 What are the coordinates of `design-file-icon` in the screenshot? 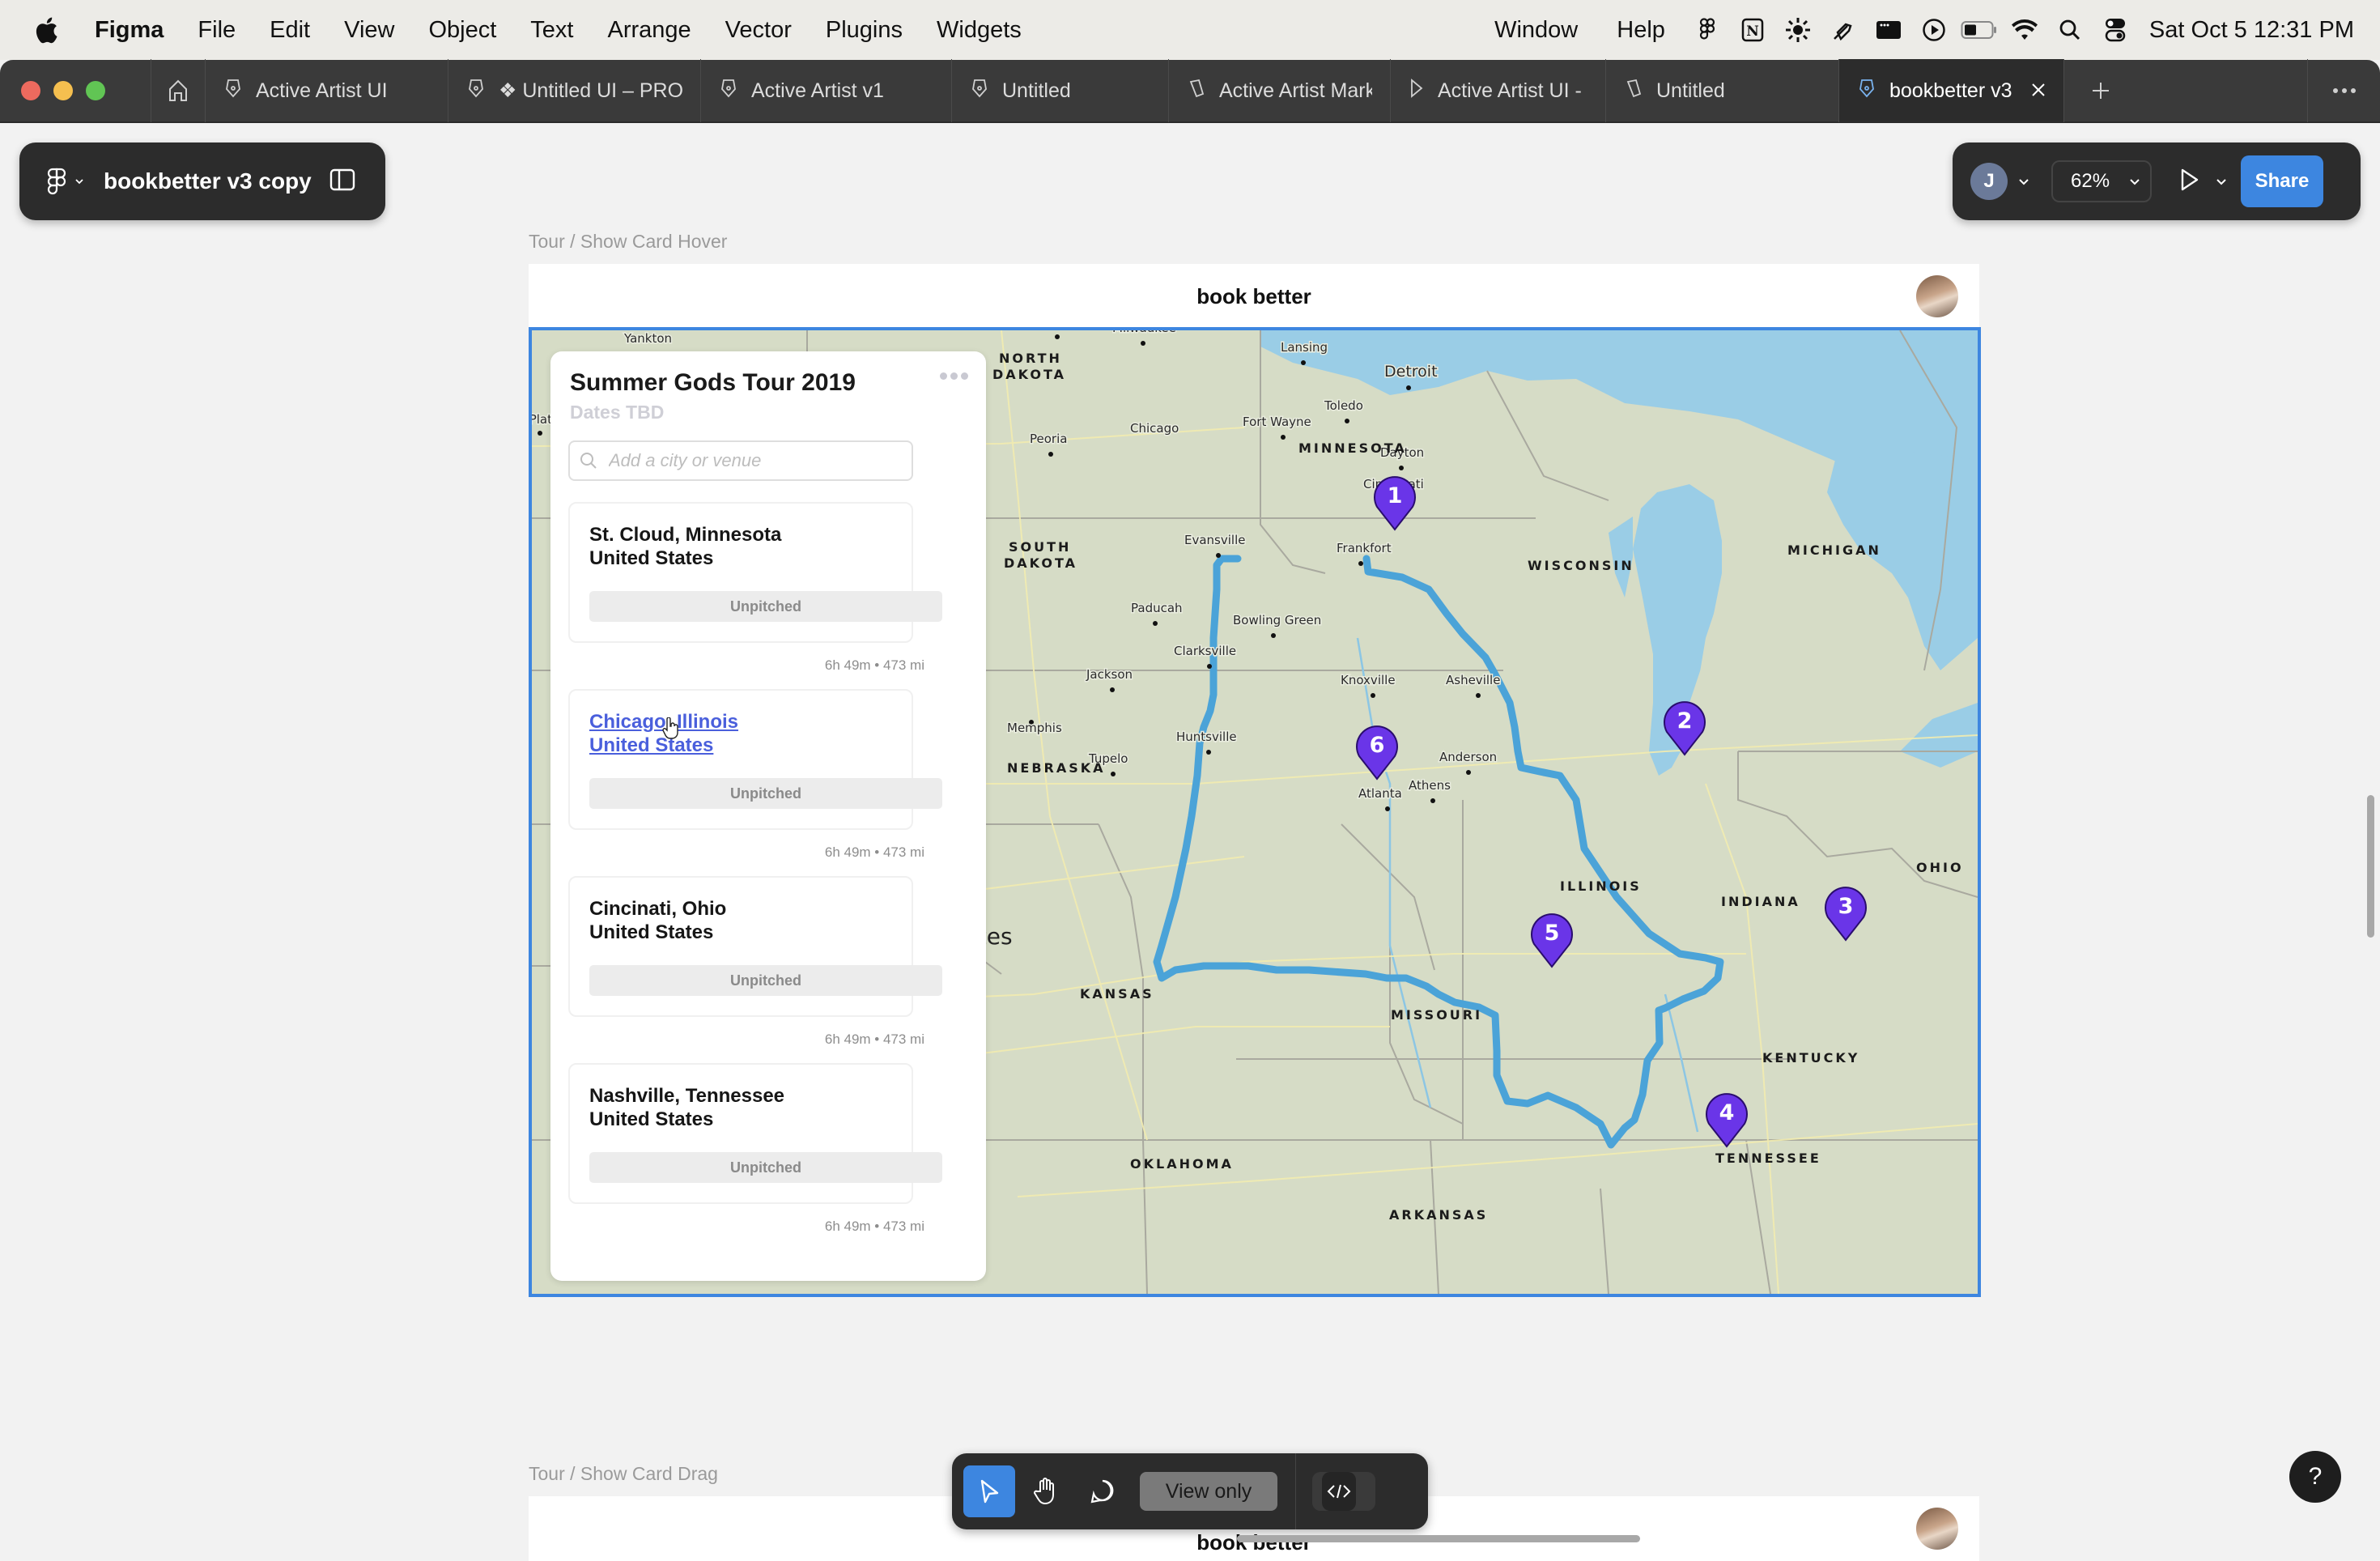 It's located at (233, 91).